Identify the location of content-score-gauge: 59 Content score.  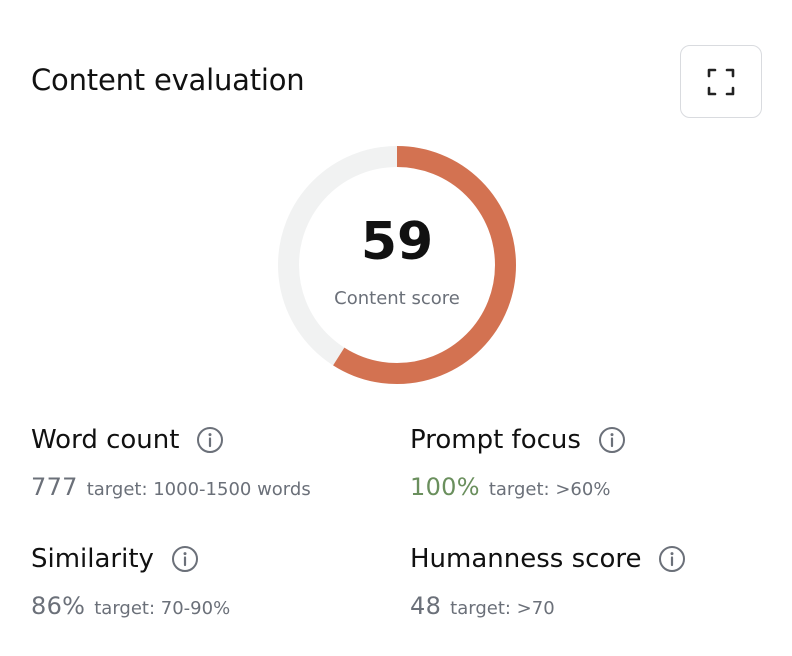
(397, 265).